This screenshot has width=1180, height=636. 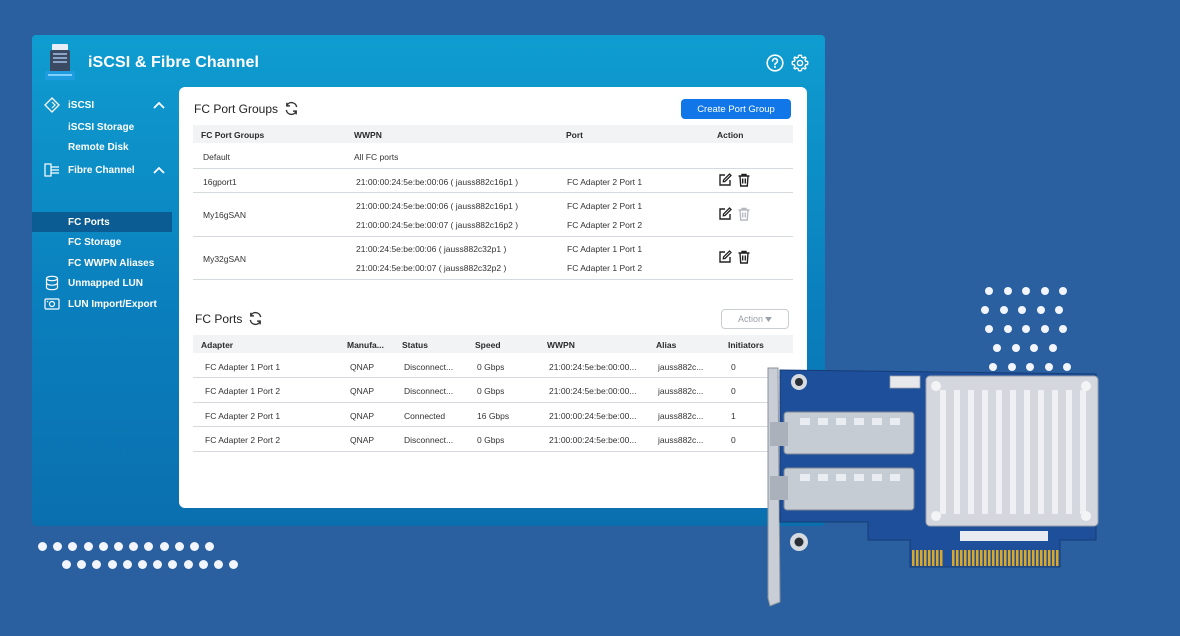 What do you see at coordinates (425, 416) in the screenshot?
I see `fc-port-status: Connected` at bounding box center [425, 416].